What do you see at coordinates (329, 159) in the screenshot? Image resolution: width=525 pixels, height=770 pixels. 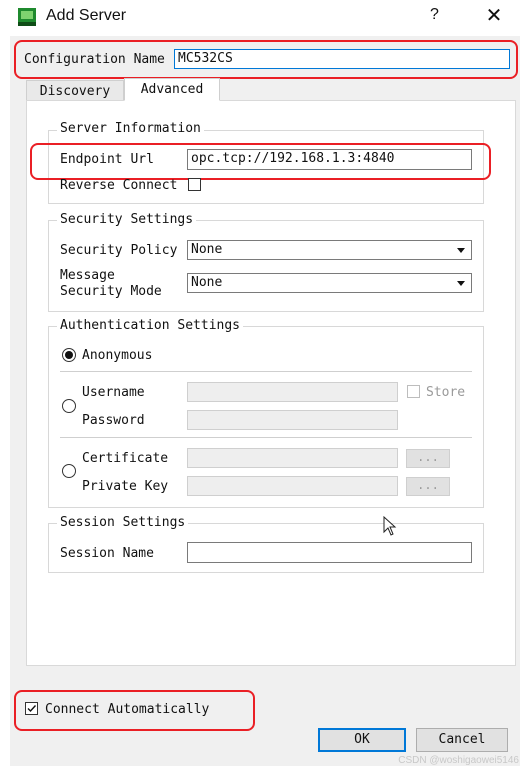 I see `endpoint-url-input: opc.tcp://192.168.1.3:4840` at bounding box center [329, 159].